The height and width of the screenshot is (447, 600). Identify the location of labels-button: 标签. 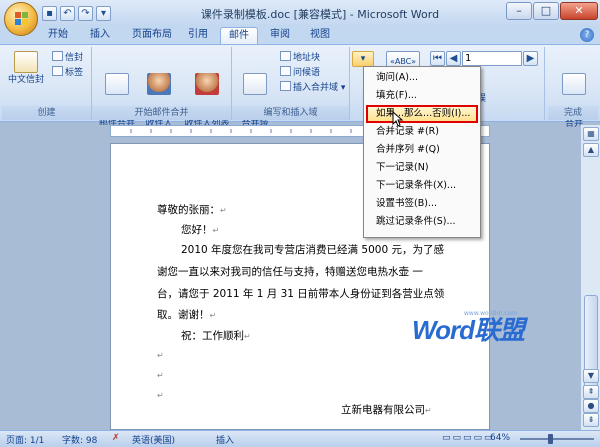
(67, 72).